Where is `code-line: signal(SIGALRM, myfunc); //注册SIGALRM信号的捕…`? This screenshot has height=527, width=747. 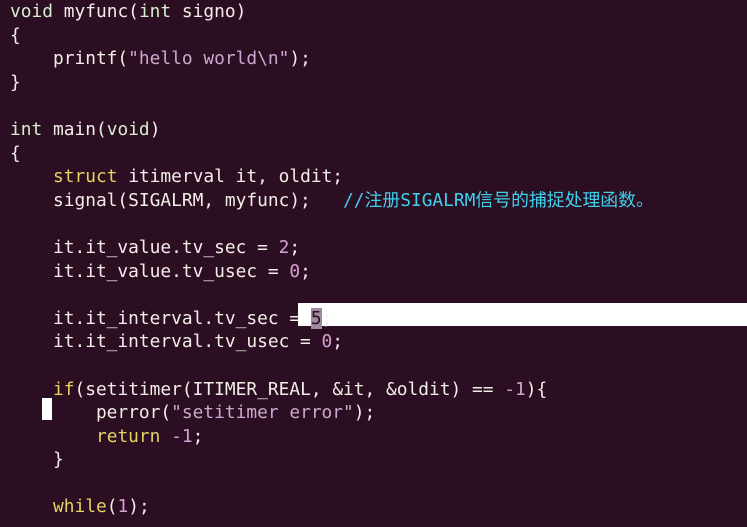 code-line: signal(SIGALRM, myfunc); //注册SIGALRM信号的捕… is located at coordinates (378, 201).